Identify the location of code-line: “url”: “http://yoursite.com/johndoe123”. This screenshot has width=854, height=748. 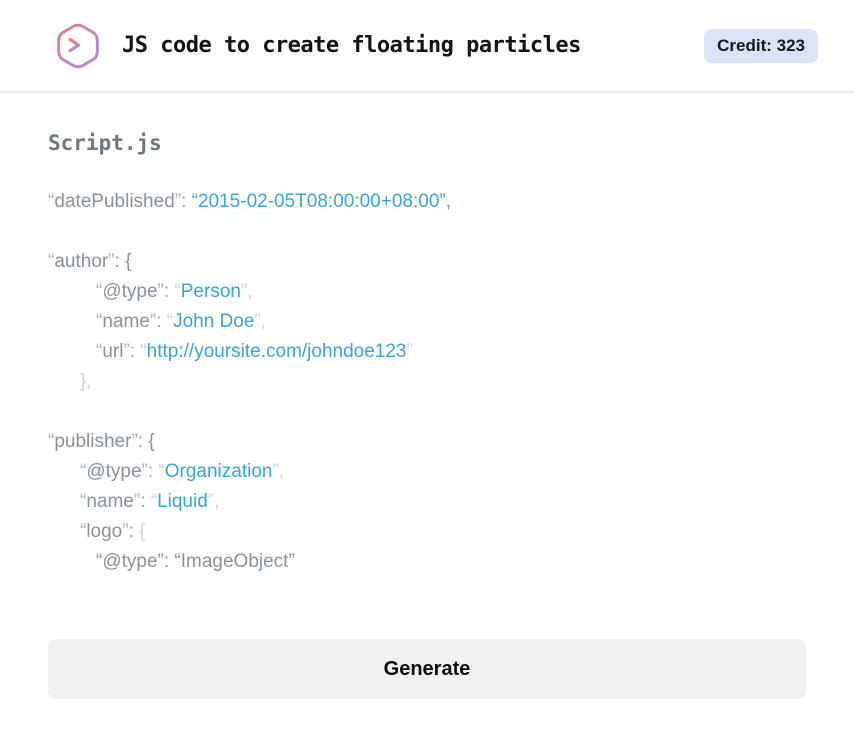
(254, 351).